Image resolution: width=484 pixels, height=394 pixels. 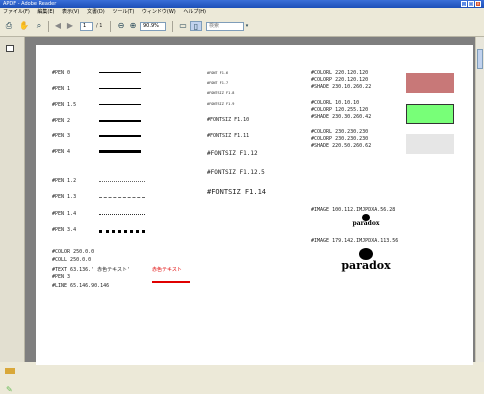 What do you see at coordinates (72, 260) in the screenshot?
I see `color-label: #COLL 250.0.0` at bounding box center [72, 260].